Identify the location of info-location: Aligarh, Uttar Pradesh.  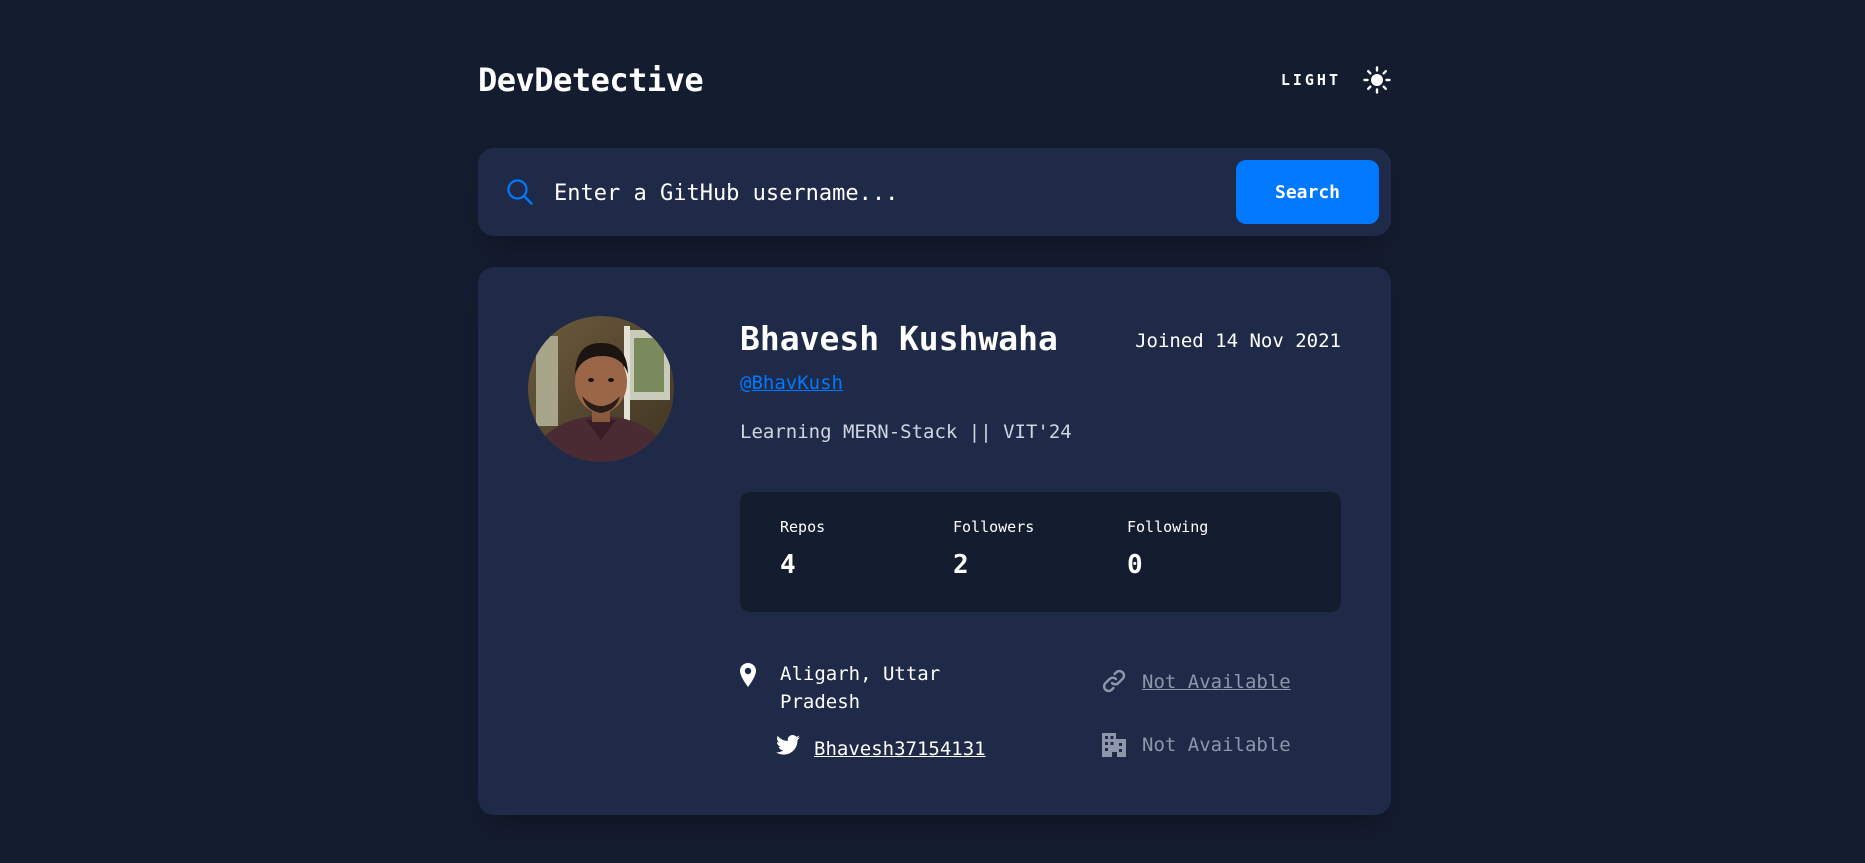
(840, 688).